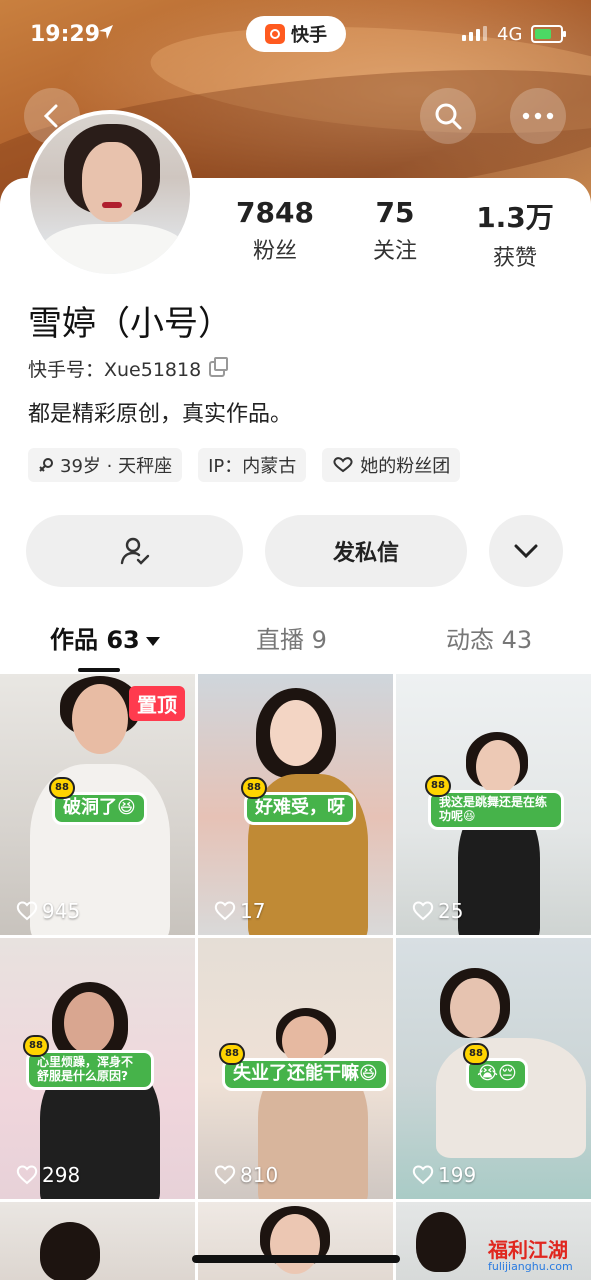 The height and width of the screenshot is (1280, 591). I want to click on tag-ip: IP：内蒙古, so click(252, 465).